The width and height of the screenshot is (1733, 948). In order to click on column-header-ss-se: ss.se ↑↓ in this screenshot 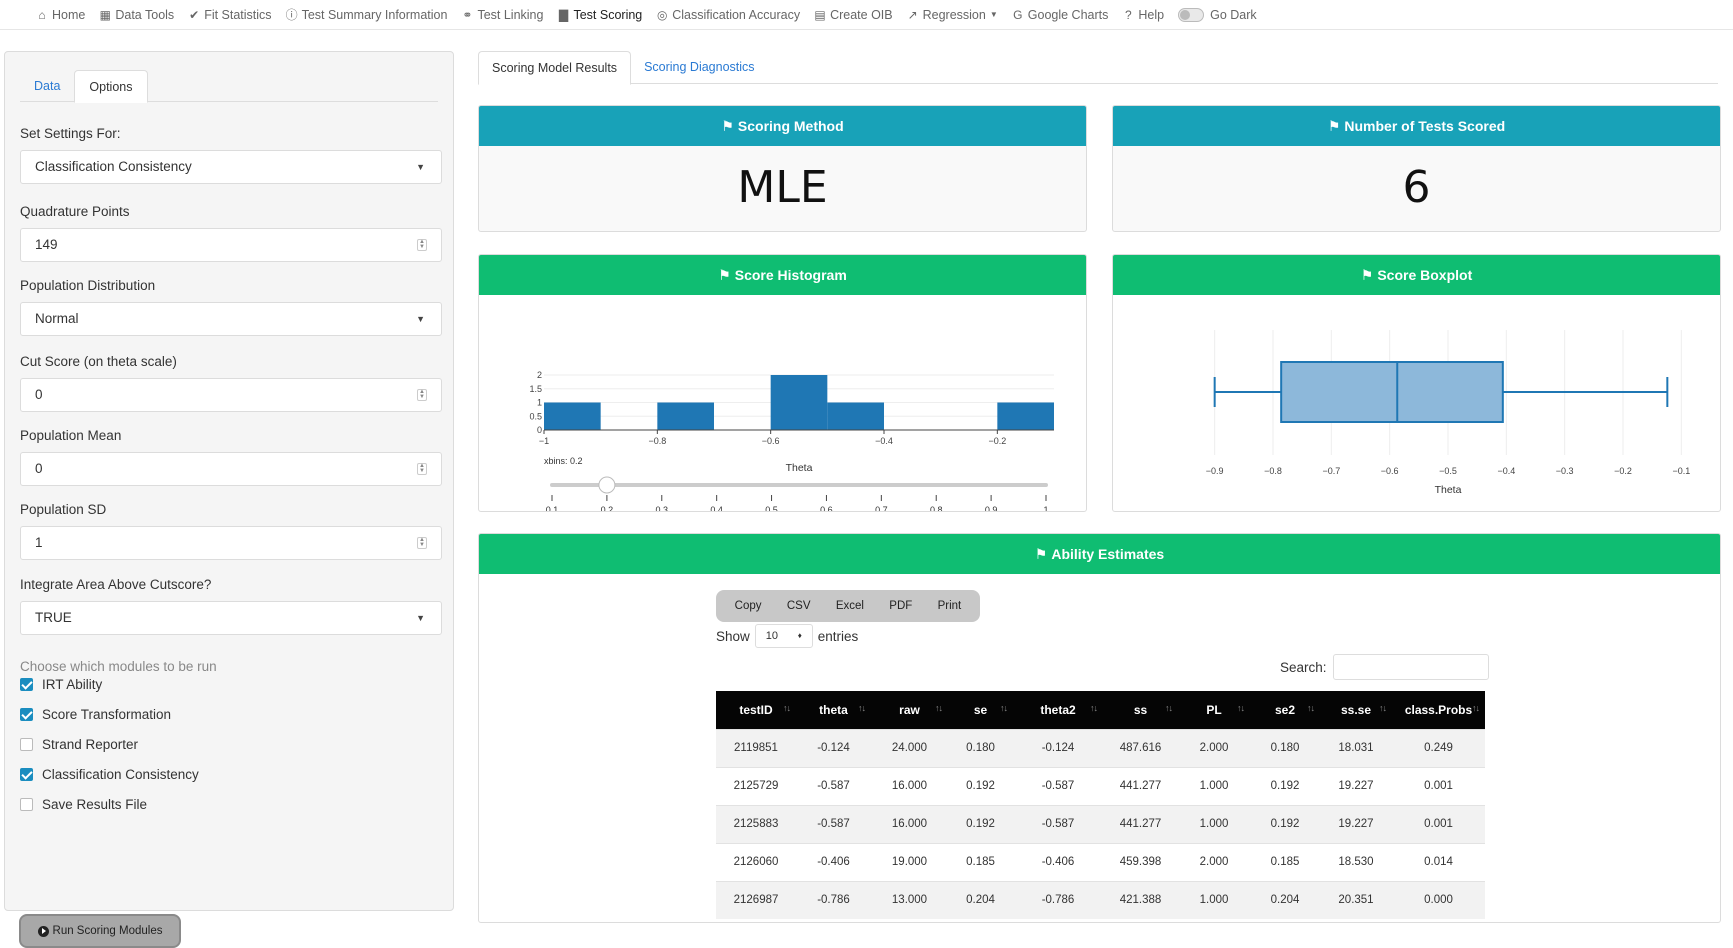, I will do `click(1356, 710)`.